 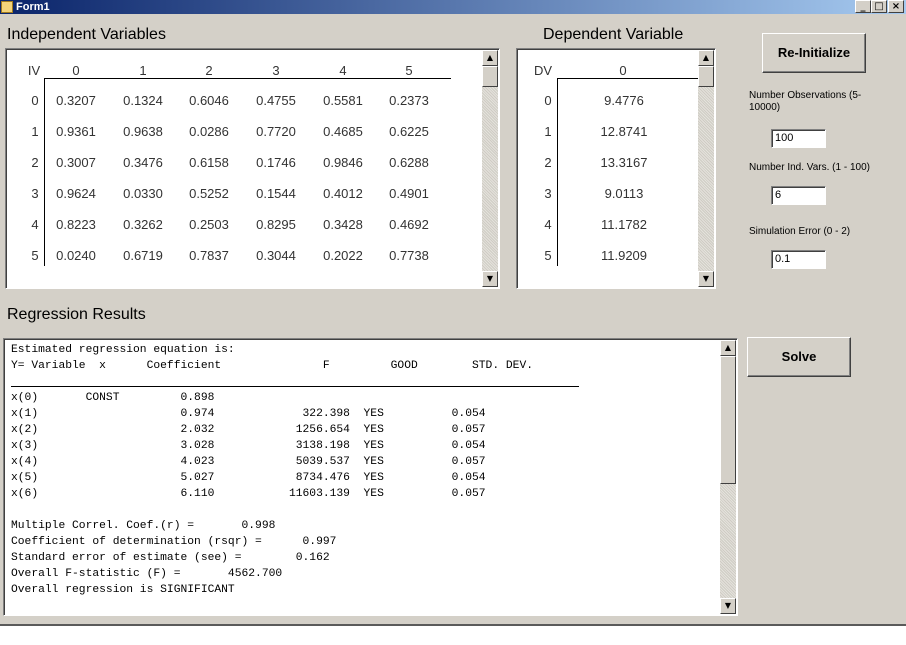 What do you see at coordinates (805, 101) in the screenshot?
I see `num-observations-label: Number Observations (5-10000)` at bounding box center [805, 101].